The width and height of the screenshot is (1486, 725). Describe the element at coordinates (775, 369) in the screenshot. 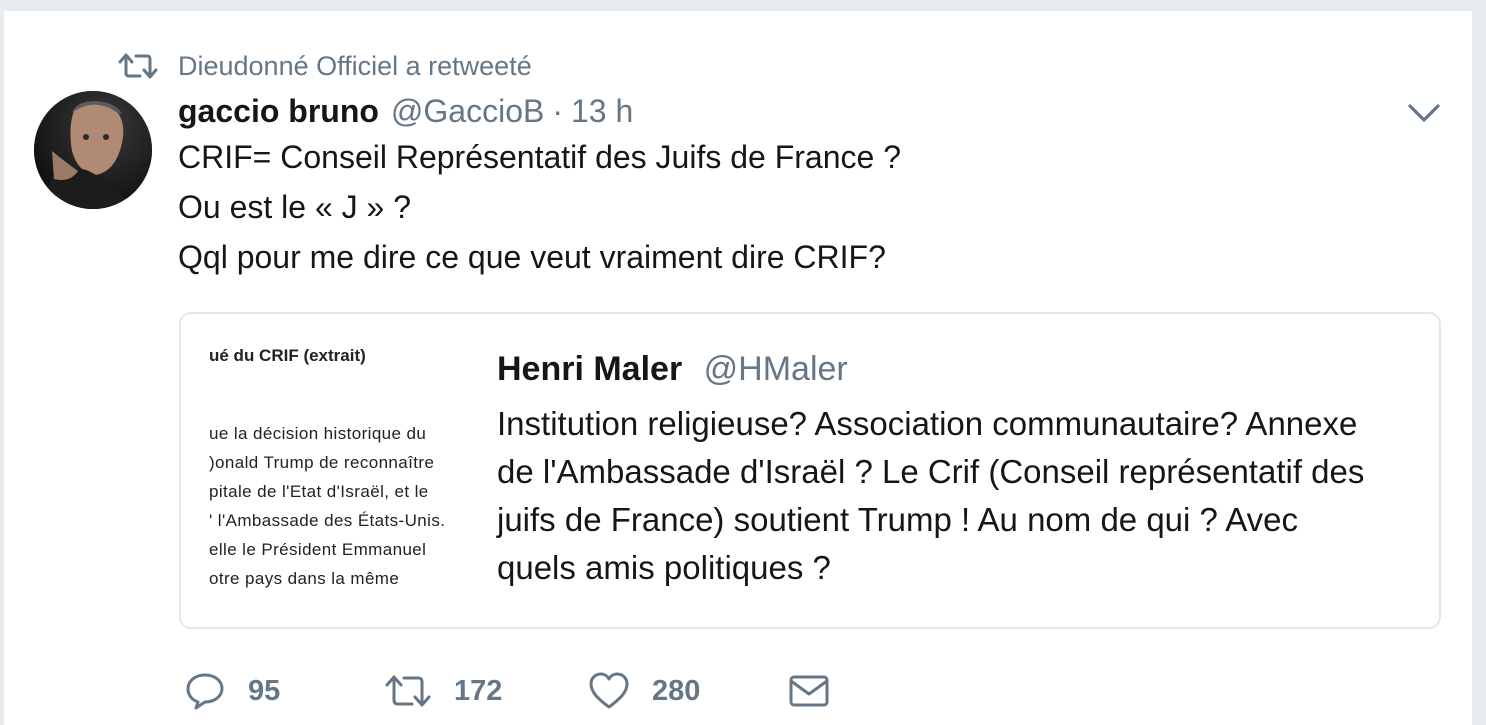

I see `quoted-author-handle: @HMaler` at that location.